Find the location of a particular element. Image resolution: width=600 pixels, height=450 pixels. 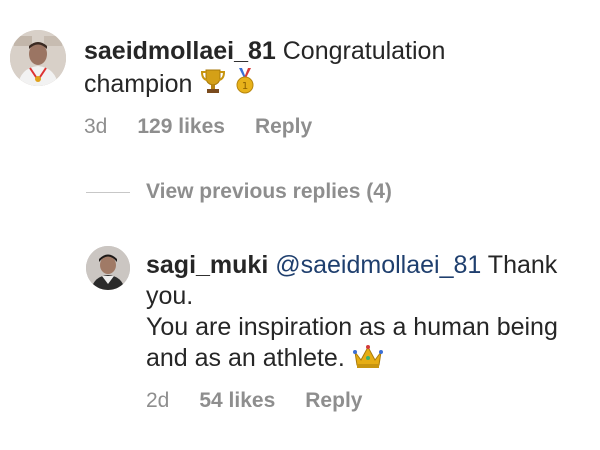

medal-icon: 1 is located at coordinates (245, 85).